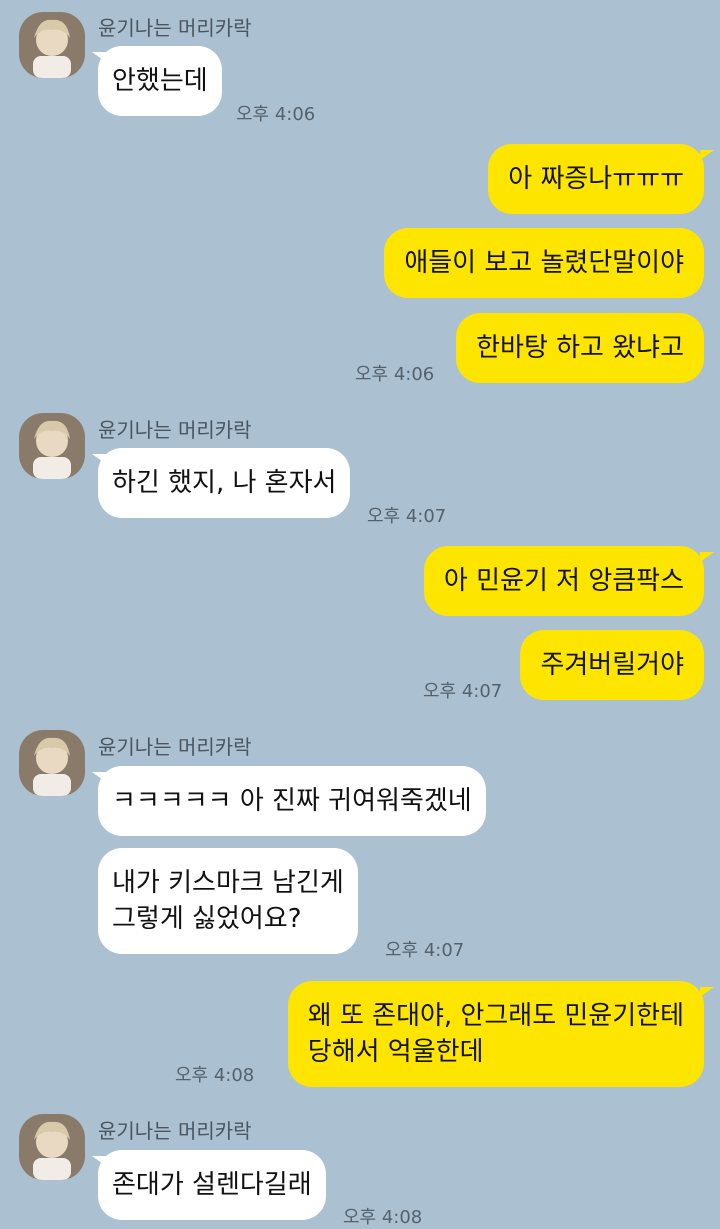 The image size is (720, 1229). I want to click on message-bubble-outgoing: 아 짜증나ㅠㅠㅠ, so click(596, 179).